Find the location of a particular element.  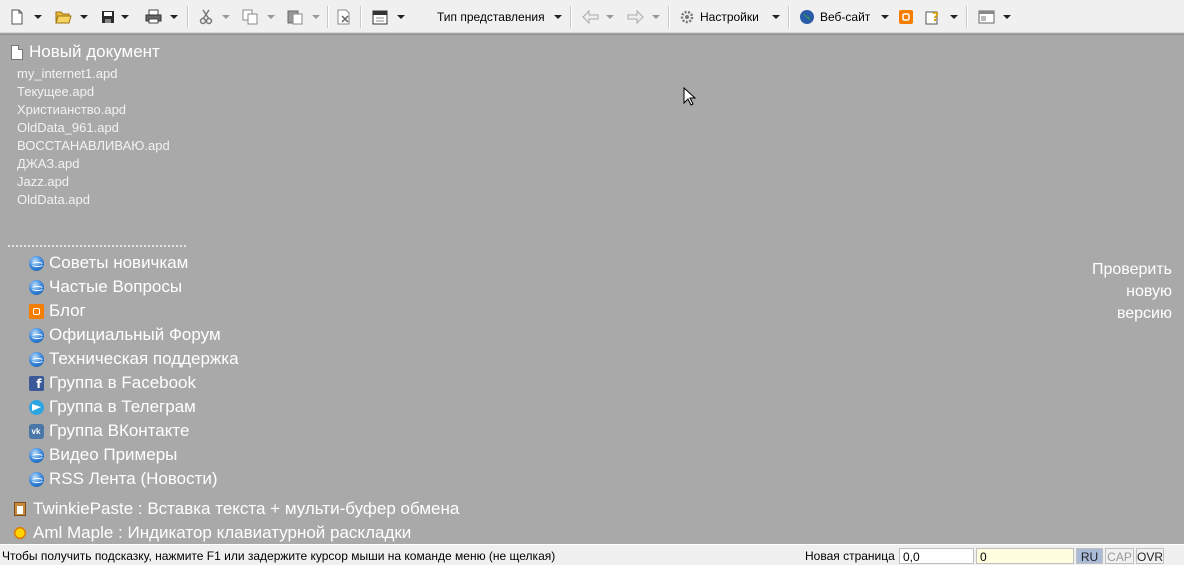

link-faq: Частые Вопросы is located at coordinates (133, 287).